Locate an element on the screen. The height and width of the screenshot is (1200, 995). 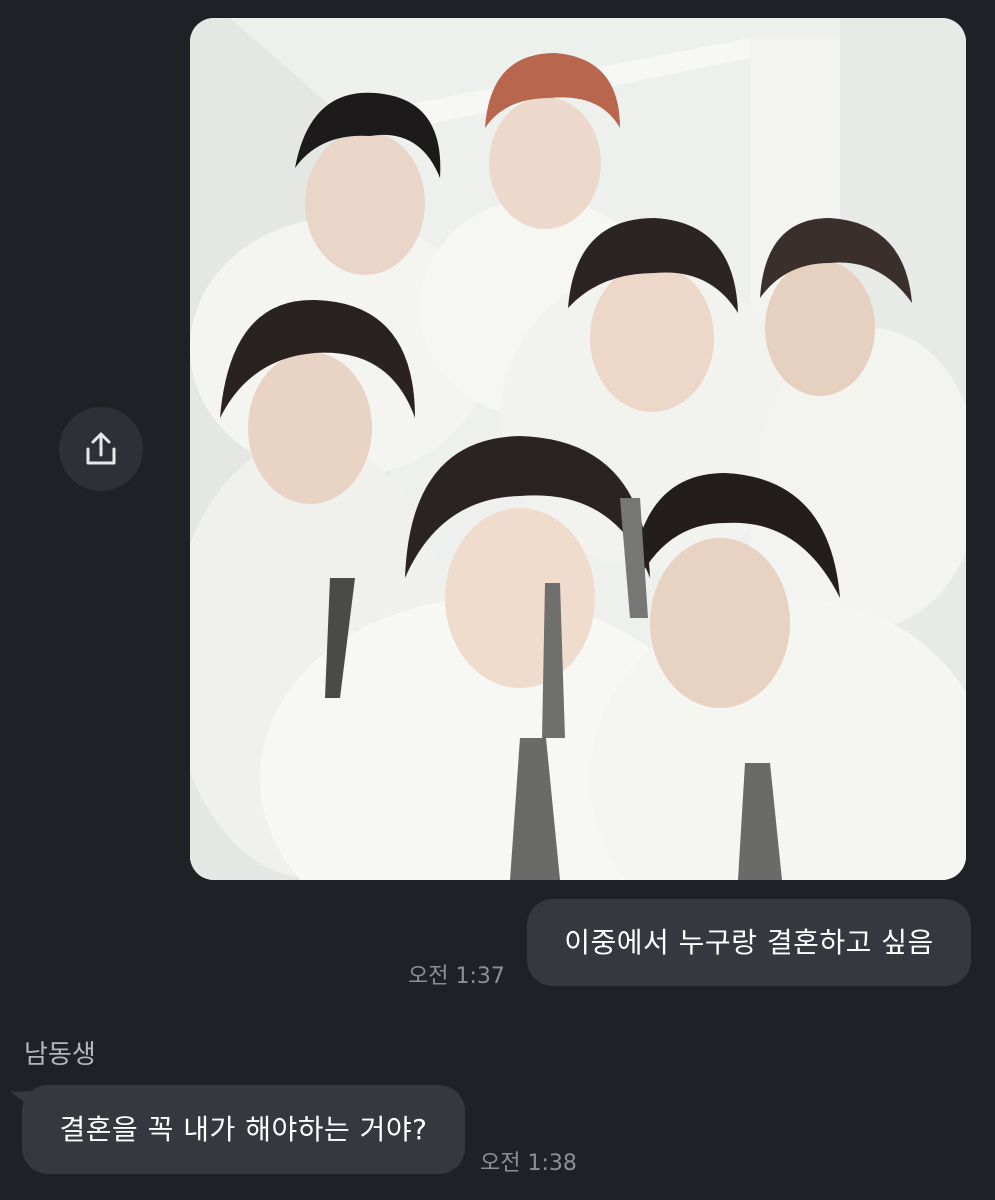
outgoing-message-bubble: 이중에서 누구랑 결혼하고 싶음 is located at coordinates (749, 942).